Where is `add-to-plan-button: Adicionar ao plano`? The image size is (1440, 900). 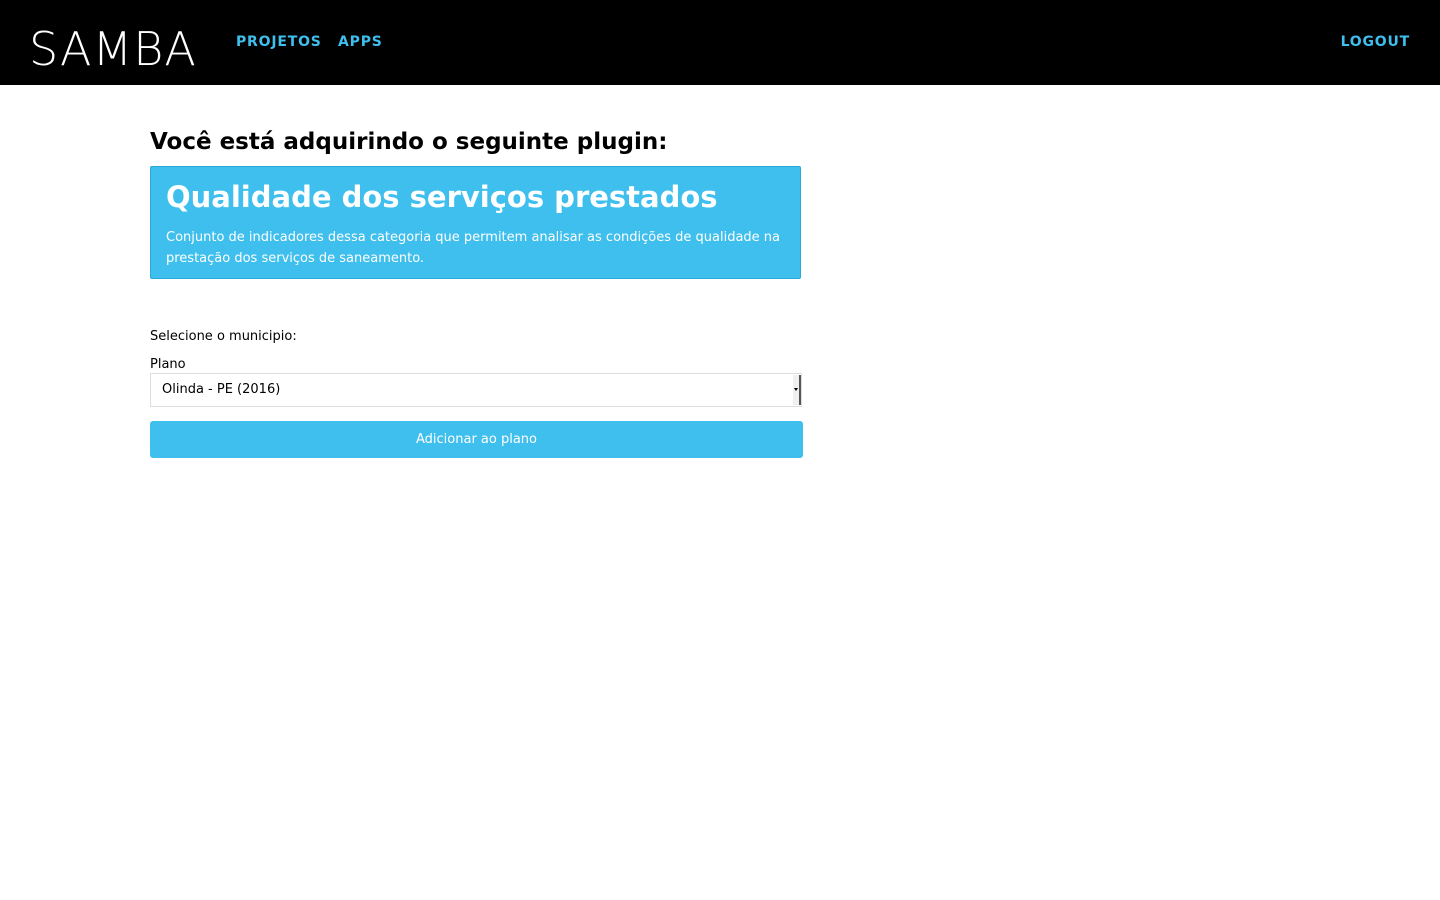 add-to-plan-button: Adicionar ao plano is located at coordinates (476, 439).